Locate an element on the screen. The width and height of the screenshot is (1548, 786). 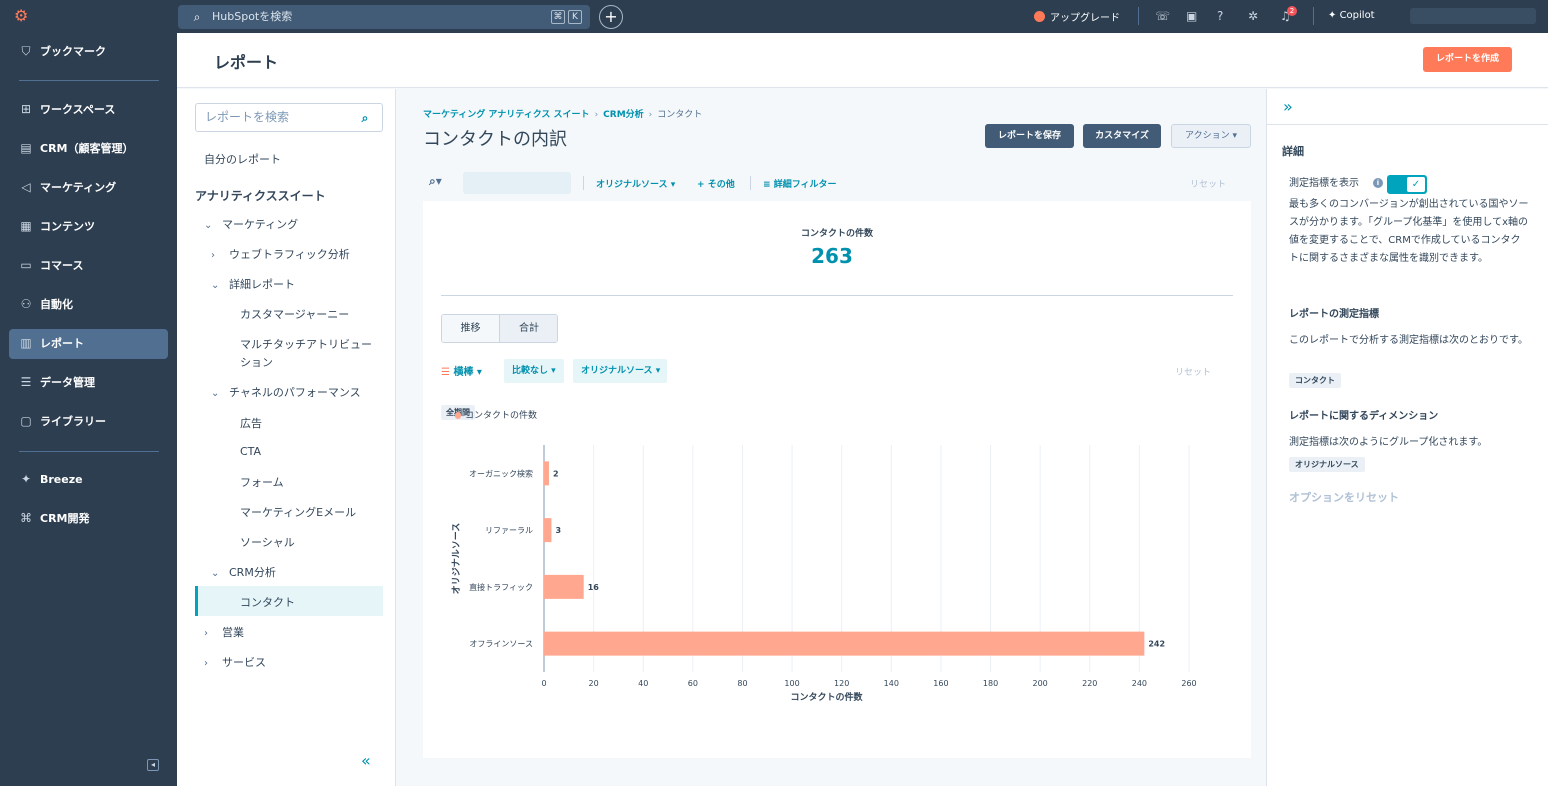
tree-item-forms: フォーム is located at coordinates (262, 482).